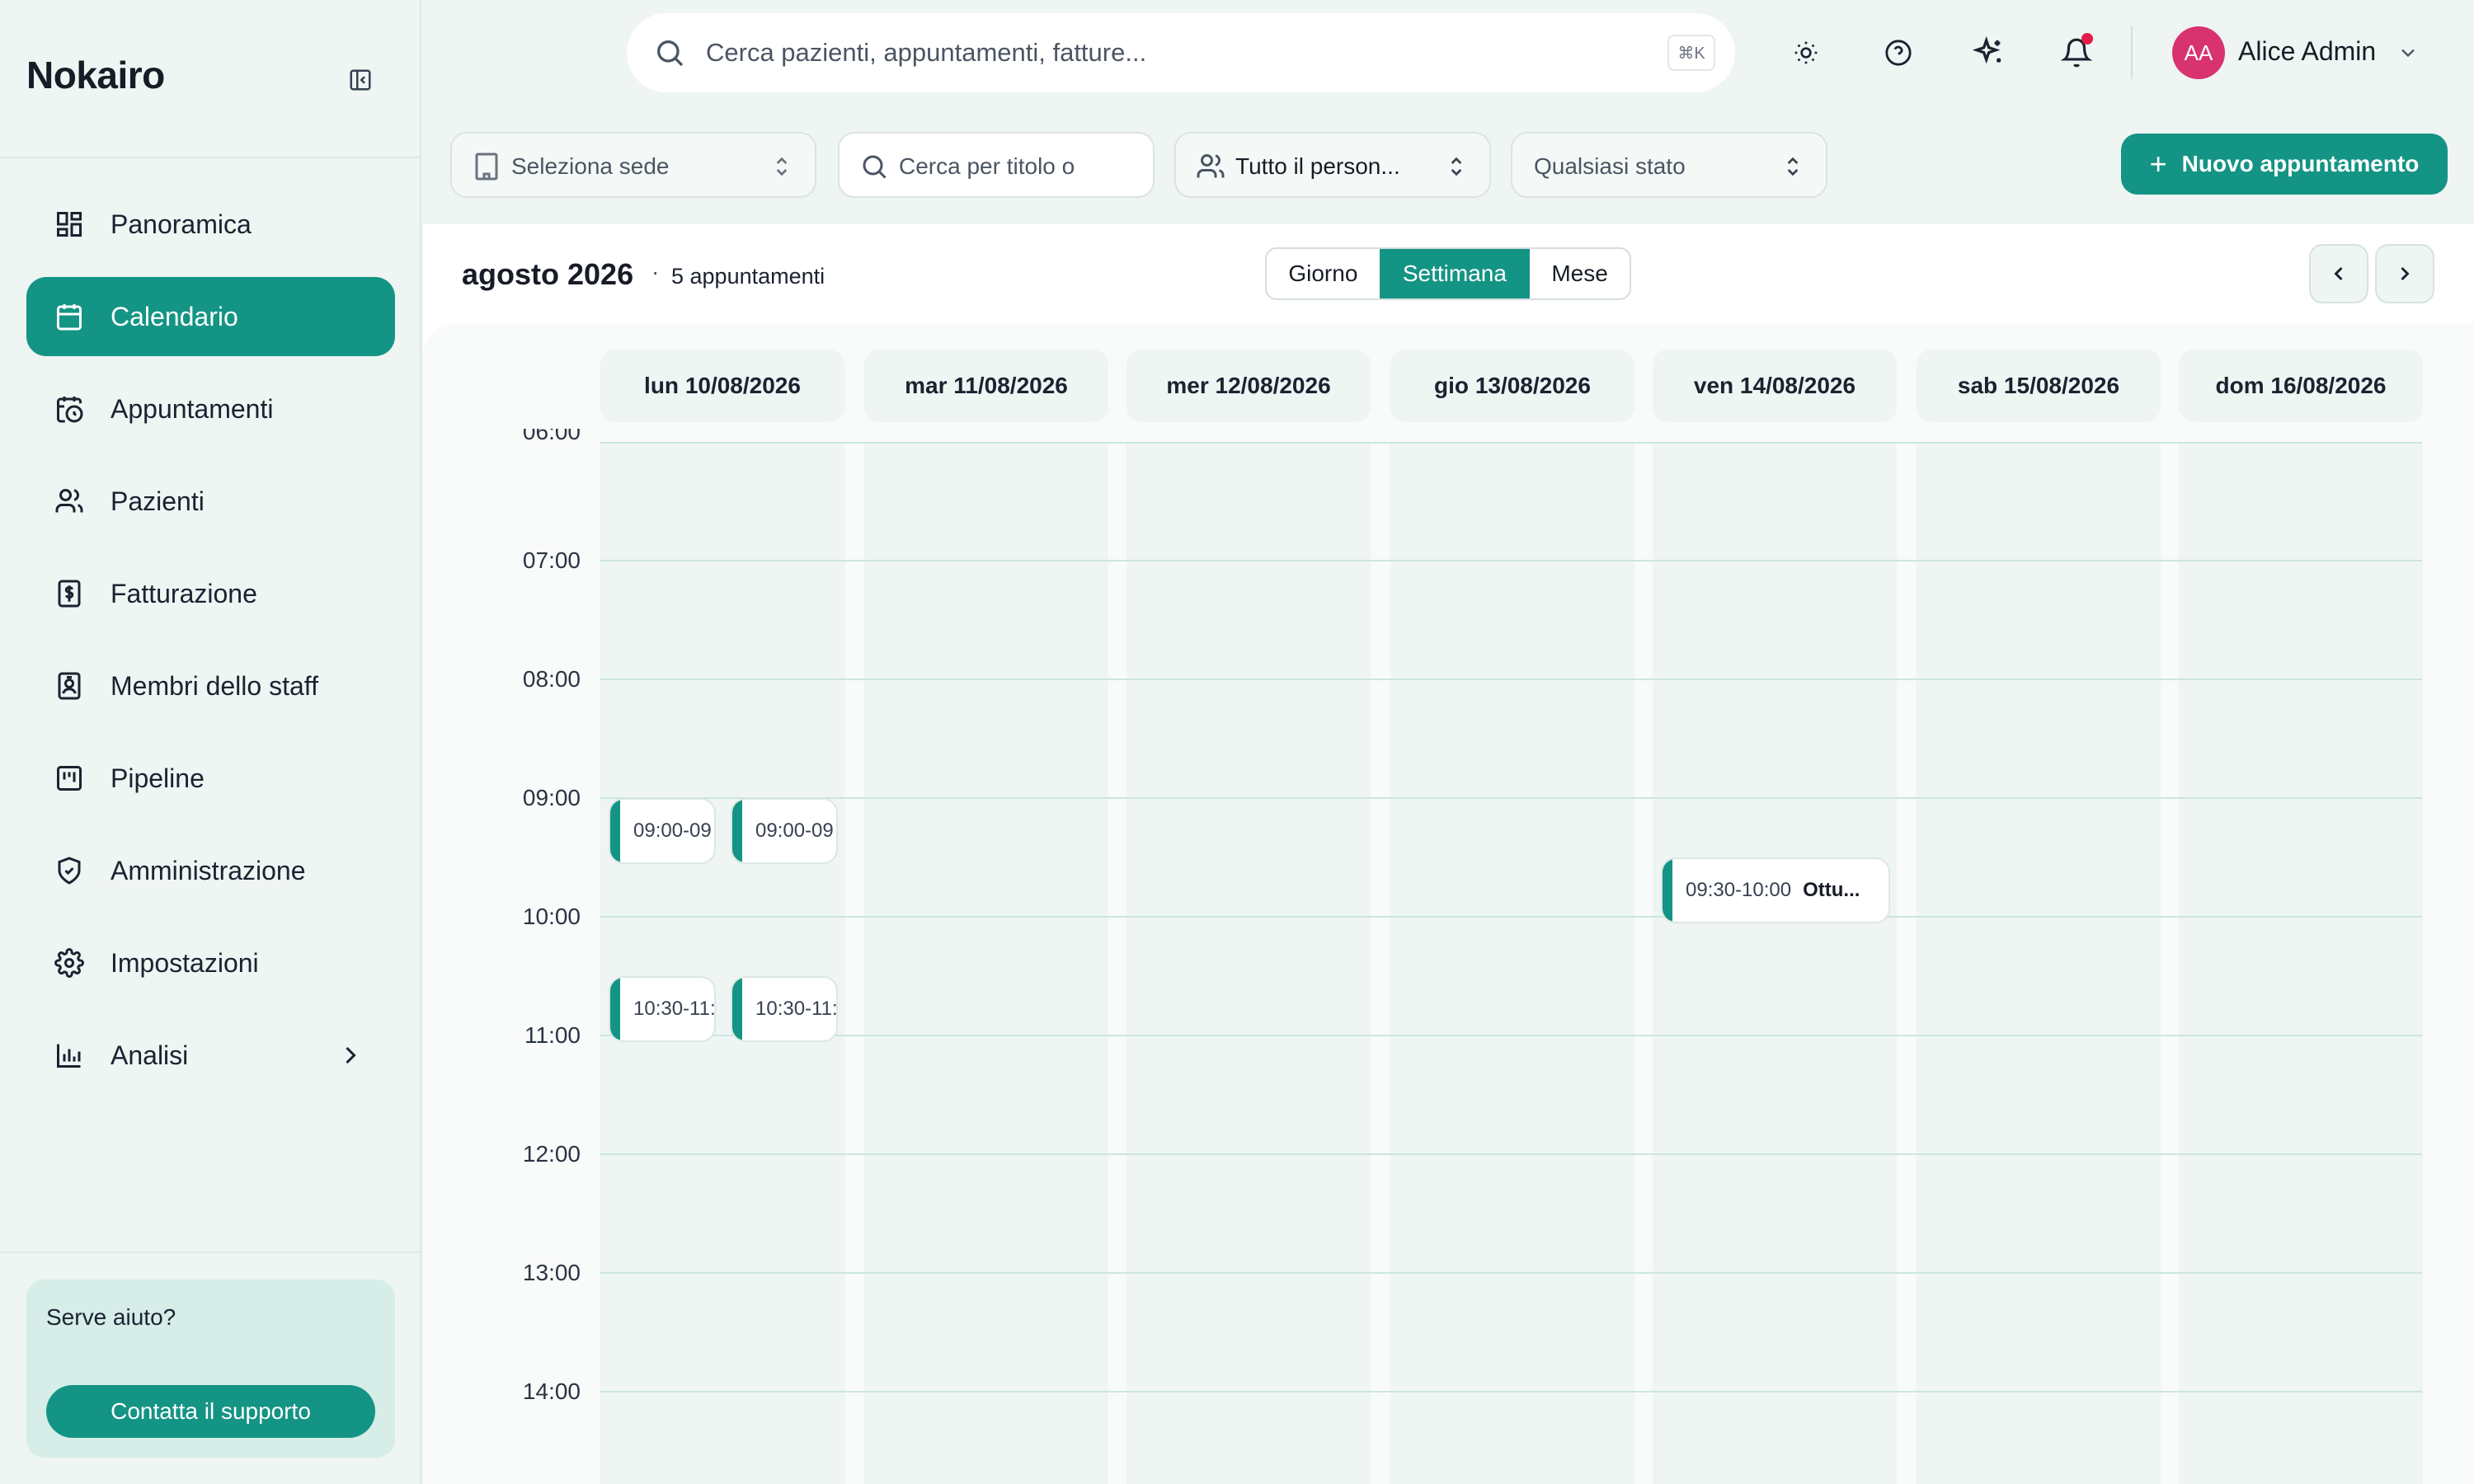 This screenshot has width=2474, height=1484. Describe the element at coordinates (551, 560) in the screenshot. I see `hour-label: 07:00` at that location.